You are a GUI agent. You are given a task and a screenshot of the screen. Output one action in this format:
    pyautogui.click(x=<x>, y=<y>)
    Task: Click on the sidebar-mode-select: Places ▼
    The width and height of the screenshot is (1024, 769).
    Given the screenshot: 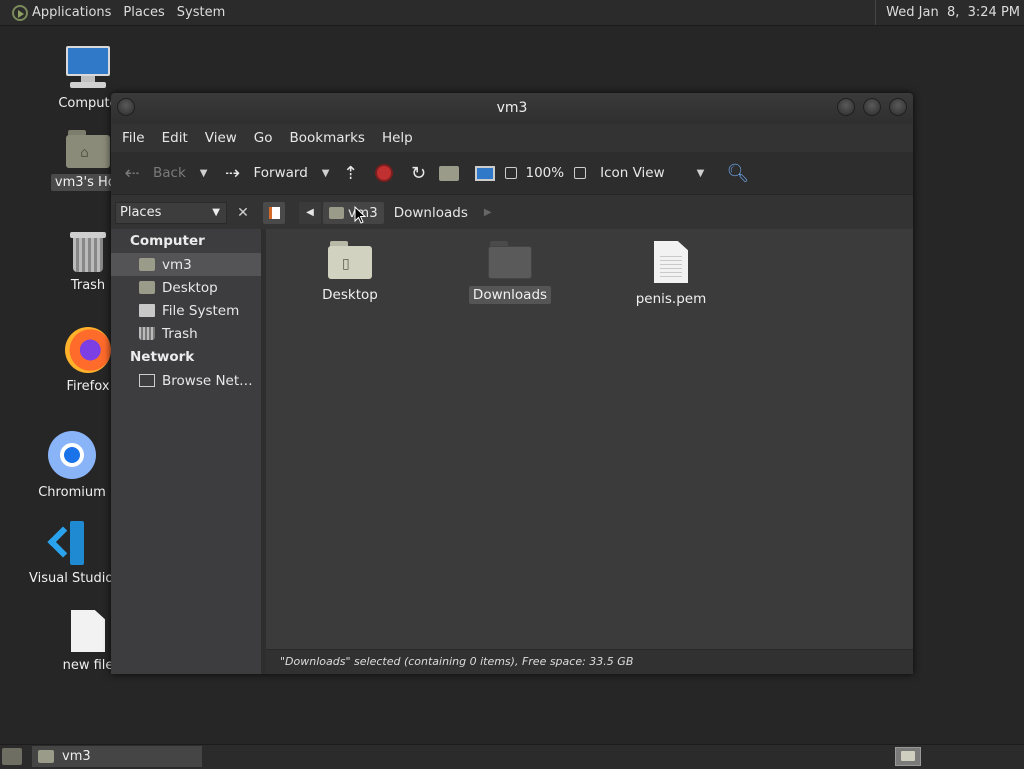 What is the action you would take?
    pyautogui.click(x=171, y=212)
    